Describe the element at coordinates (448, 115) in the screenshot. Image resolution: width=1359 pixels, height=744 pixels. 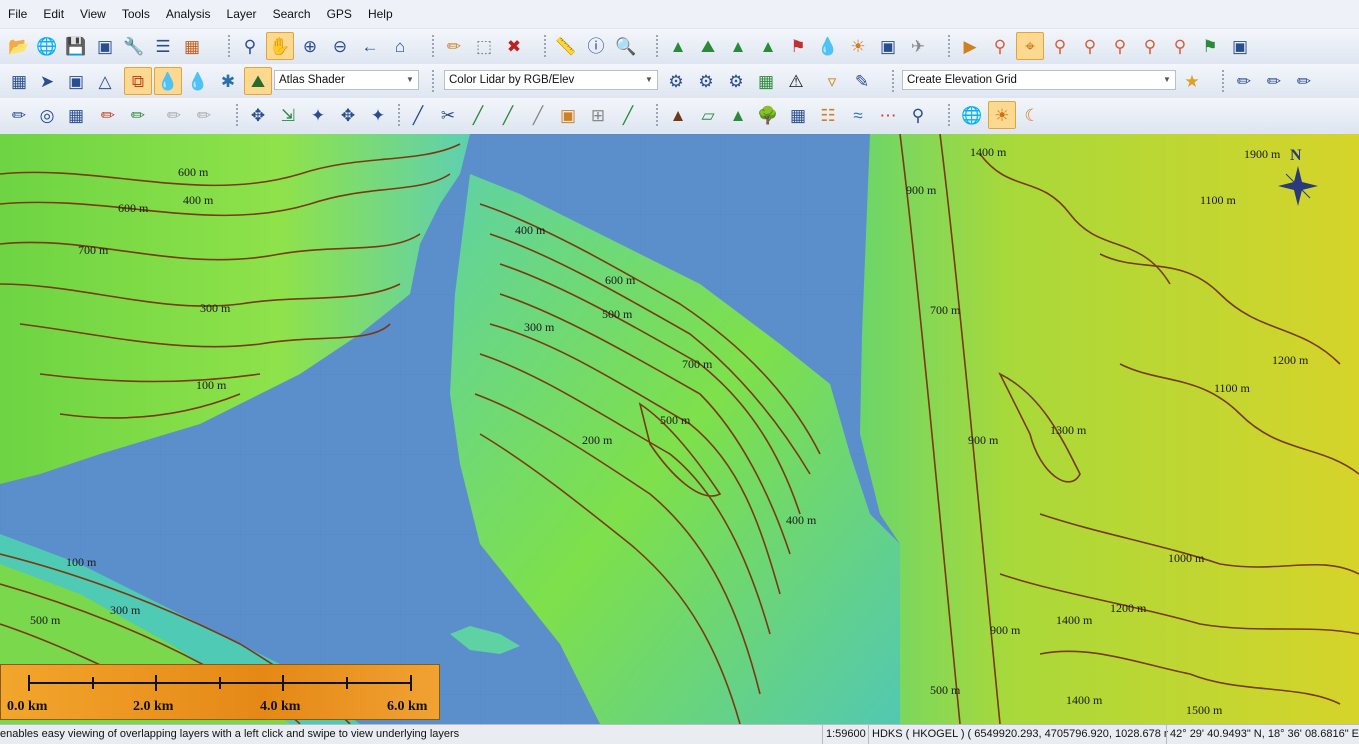
I see `cut-line-icon: ✂` at that location.